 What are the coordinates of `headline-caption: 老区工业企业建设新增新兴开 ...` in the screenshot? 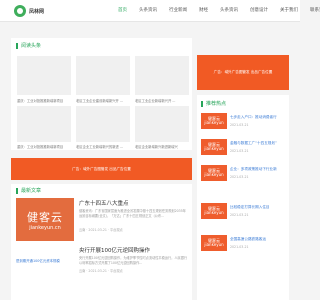 It's located at (103, 100).